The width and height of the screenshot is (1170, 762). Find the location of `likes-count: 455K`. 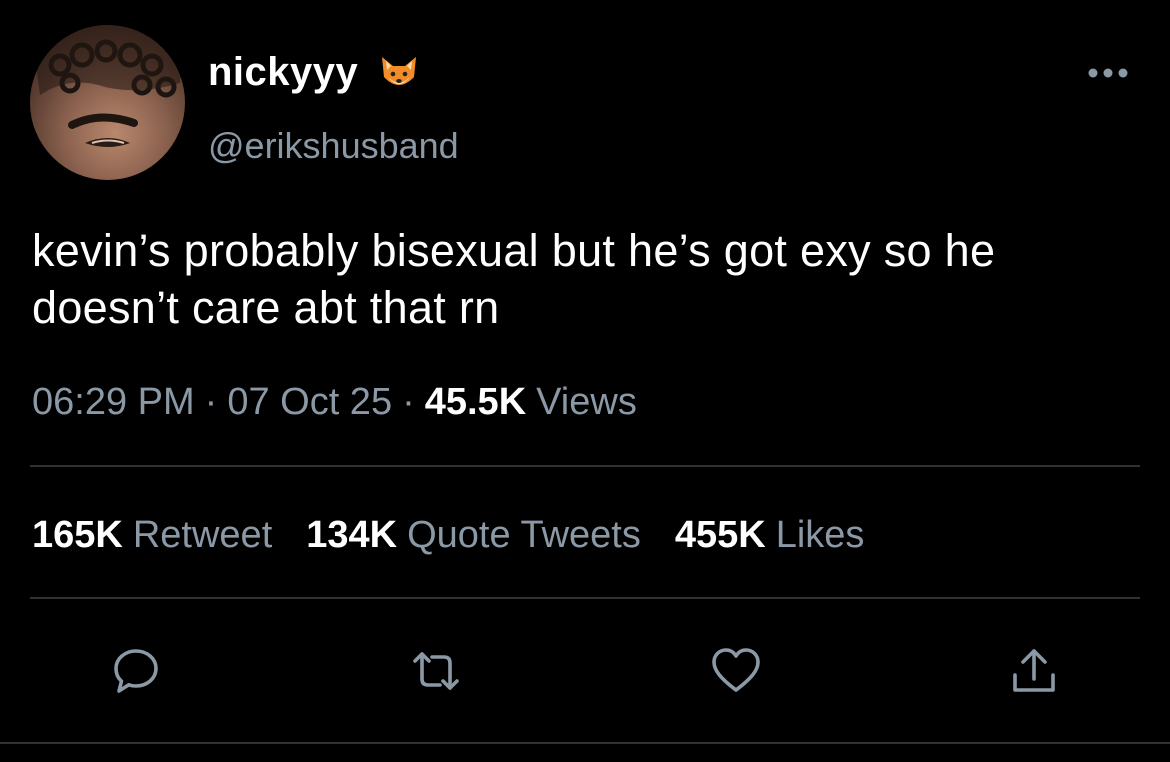

likes-count: 455K is located at coordinates (720, 535).